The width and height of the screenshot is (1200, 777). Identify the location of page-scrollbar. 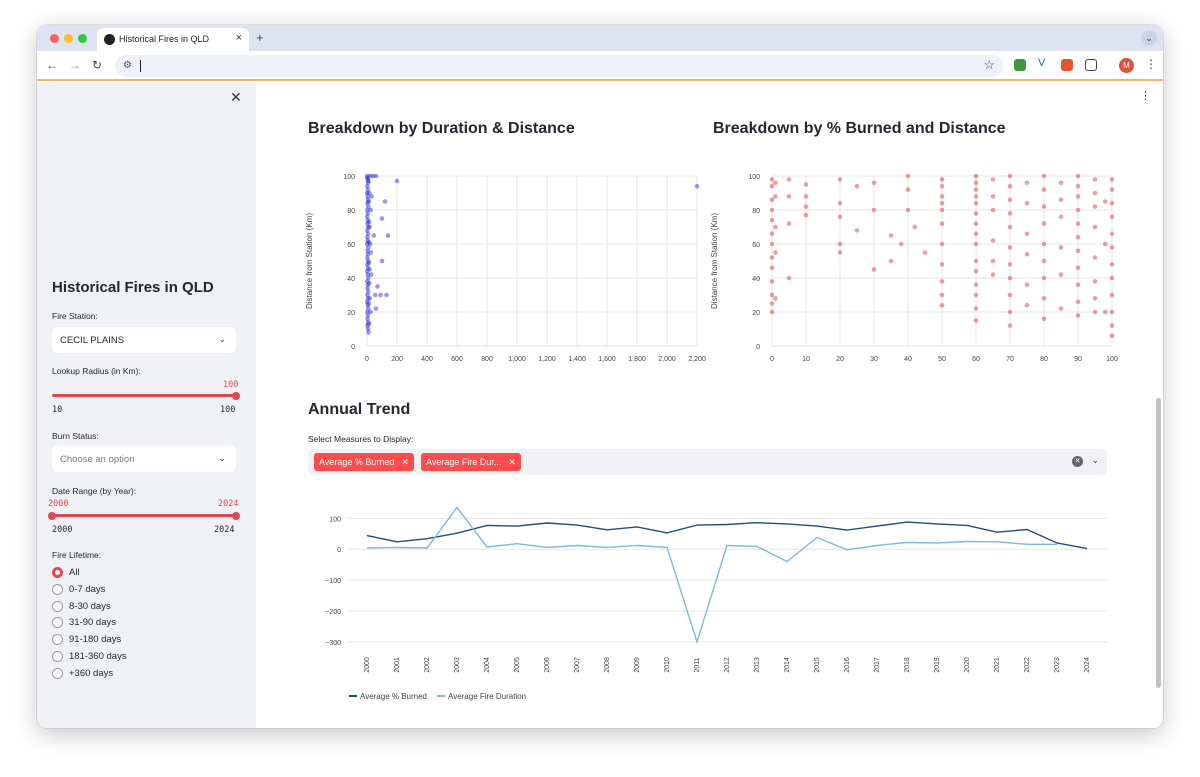
(1158, 543).